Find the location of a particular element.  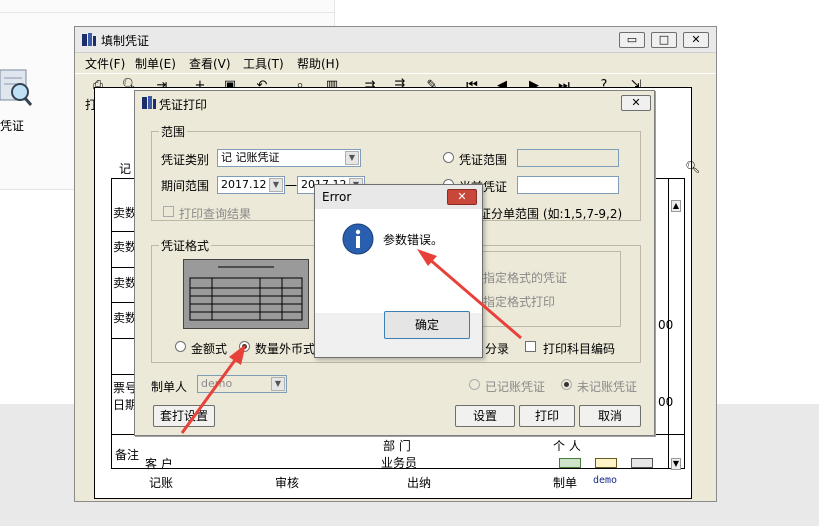

arrow-to-error-message is located at coordinates (469, 294).